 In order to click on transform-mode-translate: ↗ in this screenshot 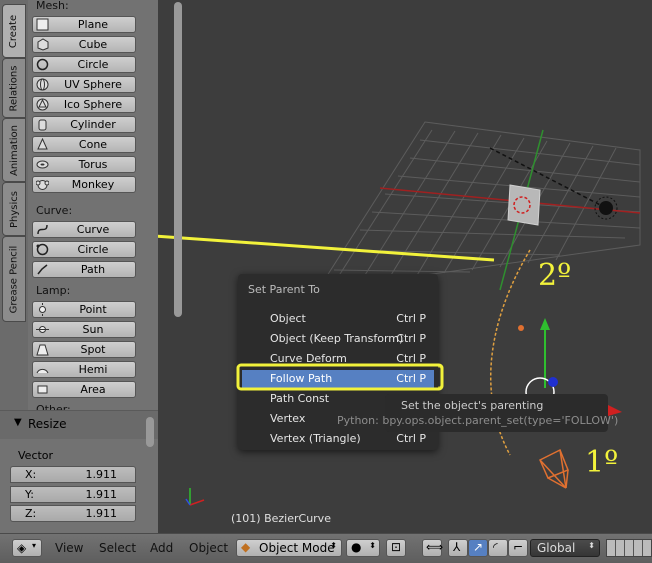, I will do `click(478, 548)`.